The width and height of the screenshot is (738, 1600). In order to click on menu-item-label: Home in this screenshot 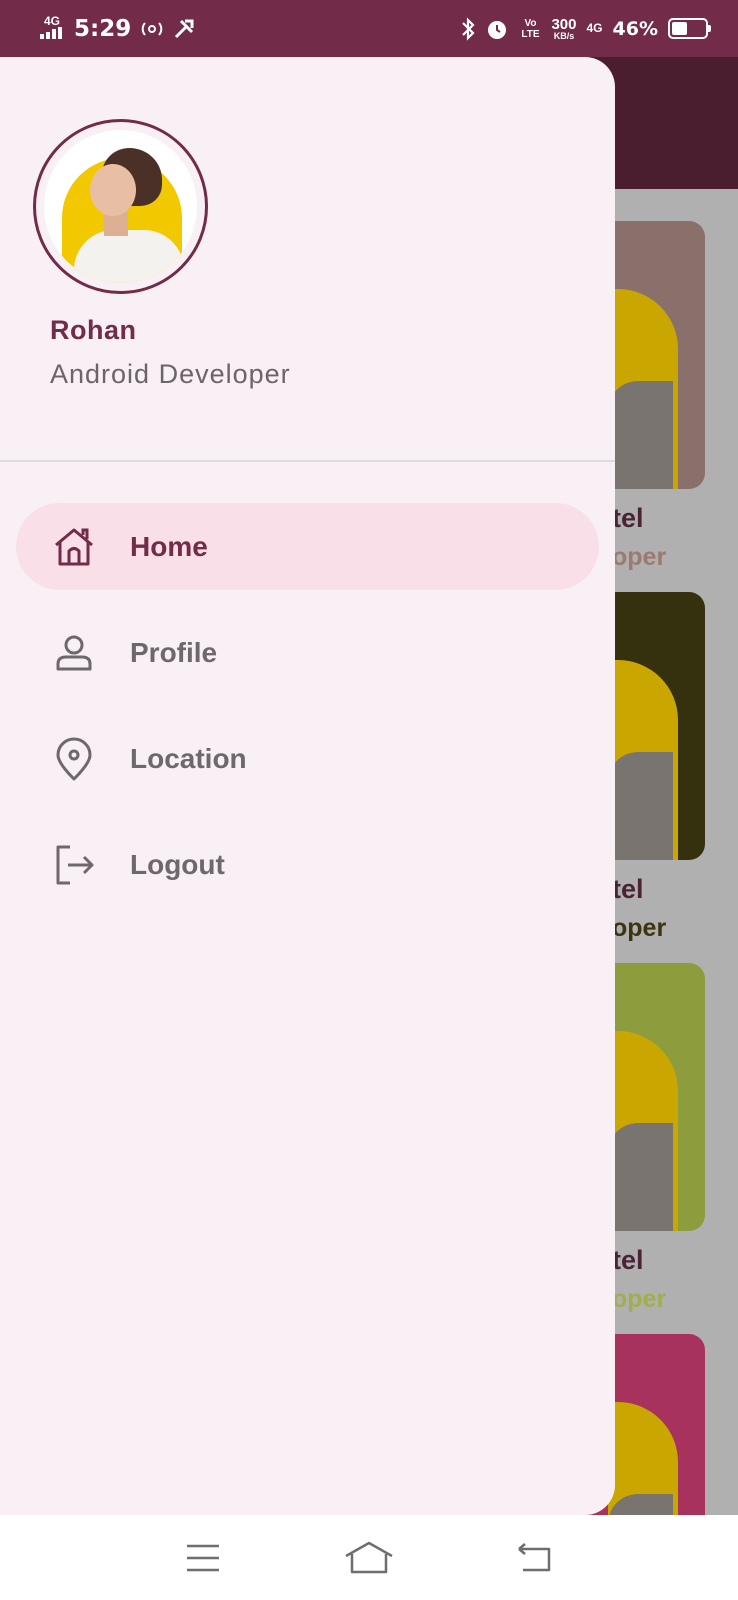, I will do `click(169, 546)`.